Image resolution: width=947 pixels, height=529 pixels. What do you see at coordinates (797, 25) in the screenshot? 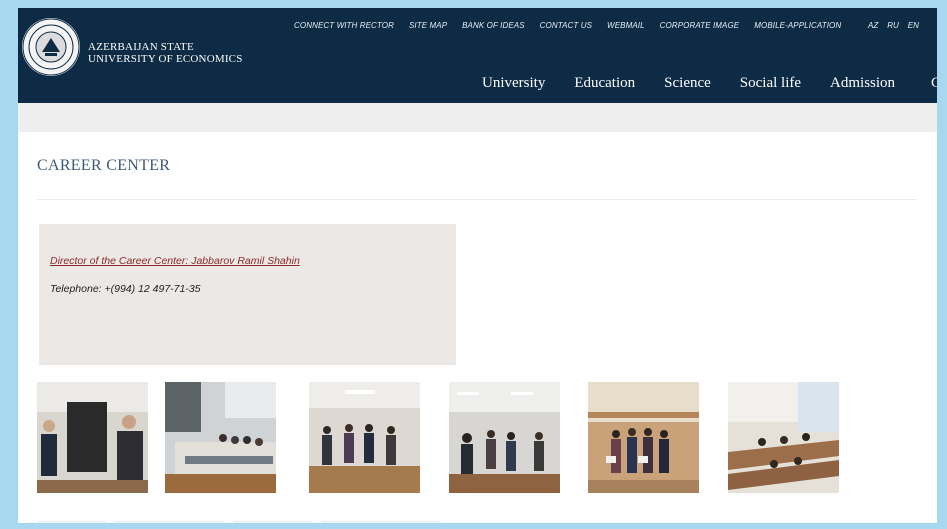
I see `top-link-mobile-application: MOBILE-APPLICATION` at bounding box center [797, 25].